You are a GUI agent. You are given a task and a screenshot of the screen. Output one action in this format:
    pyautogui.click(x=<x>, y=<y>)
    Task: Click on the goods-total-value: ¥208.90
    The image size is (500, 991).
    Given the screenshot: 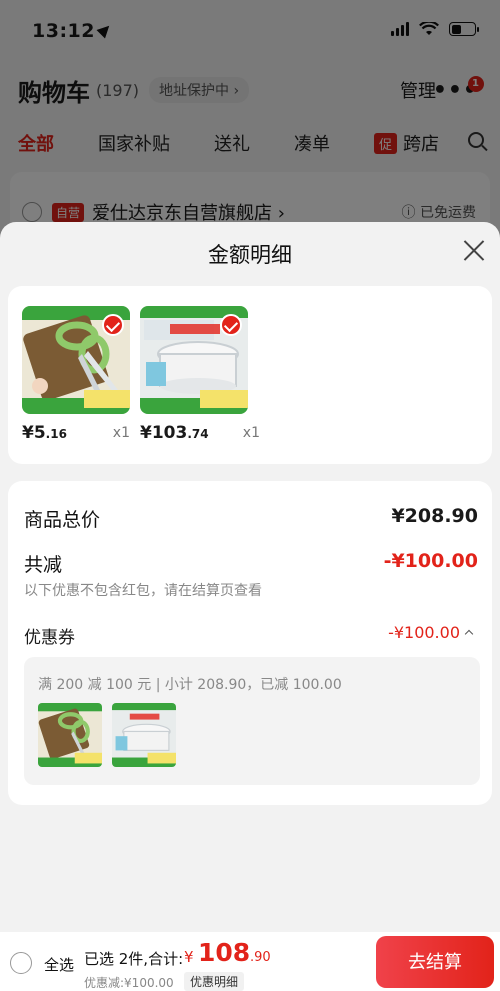 What is the action you would take?
    pyautogui.click(x=434, y=516)
    